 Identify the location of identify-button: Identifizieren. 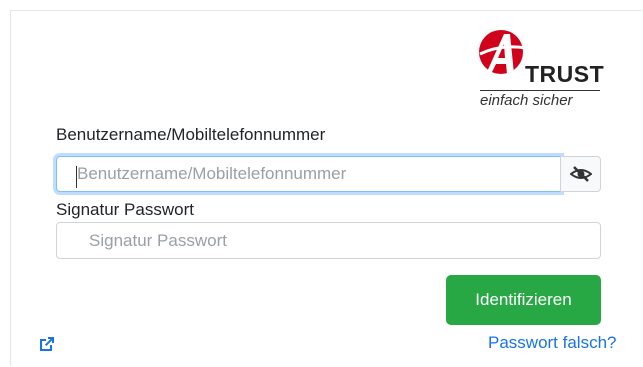
(523, 300).